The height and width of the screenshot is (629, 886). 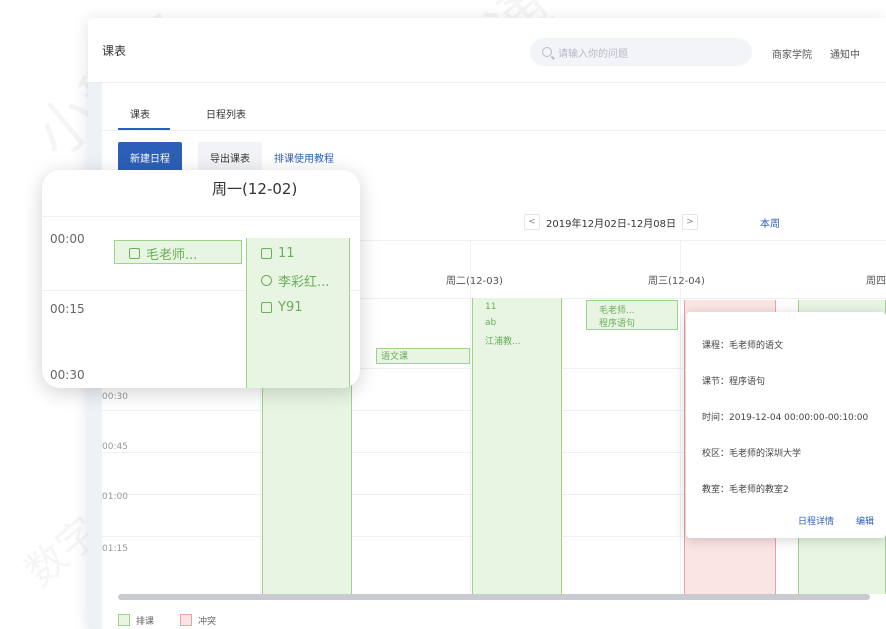 I want to click on scheduling-tutorial-link: 排课使用教程, so click(x=304, y=157).